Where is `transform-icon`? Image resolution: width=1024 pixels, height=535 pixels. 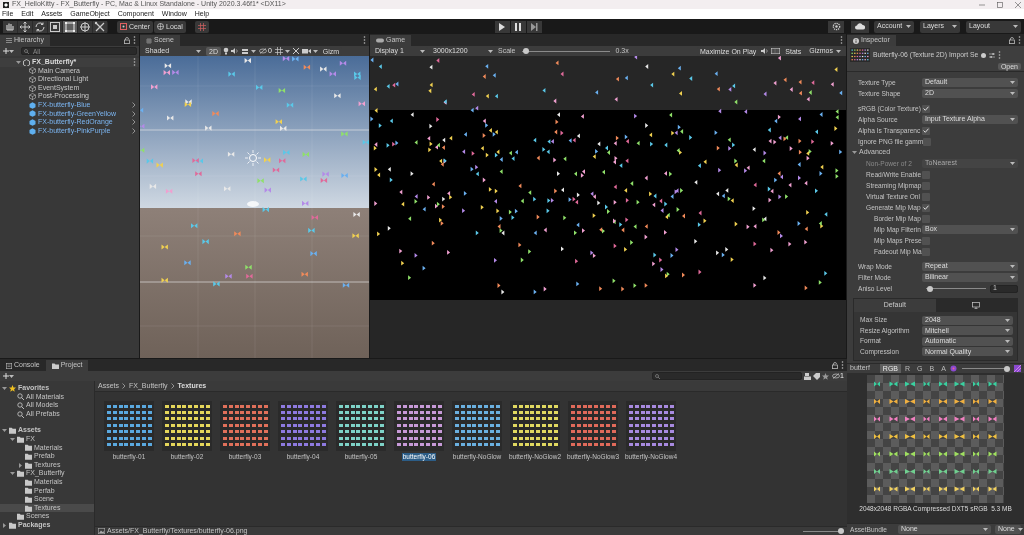
transform-icon is located at coordinates (85, 26).